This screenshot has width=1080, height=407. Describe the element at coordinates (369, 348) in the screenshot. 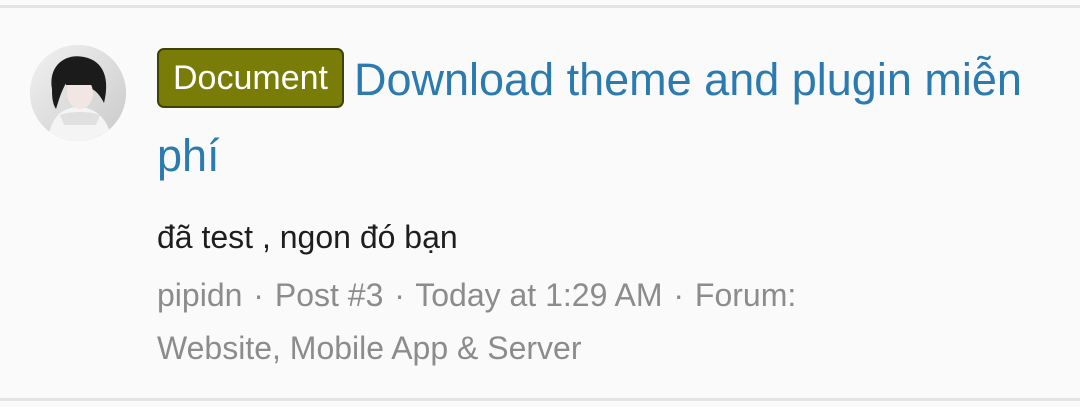

I see `forum-link: Website, Mobile App & Server` at that location.